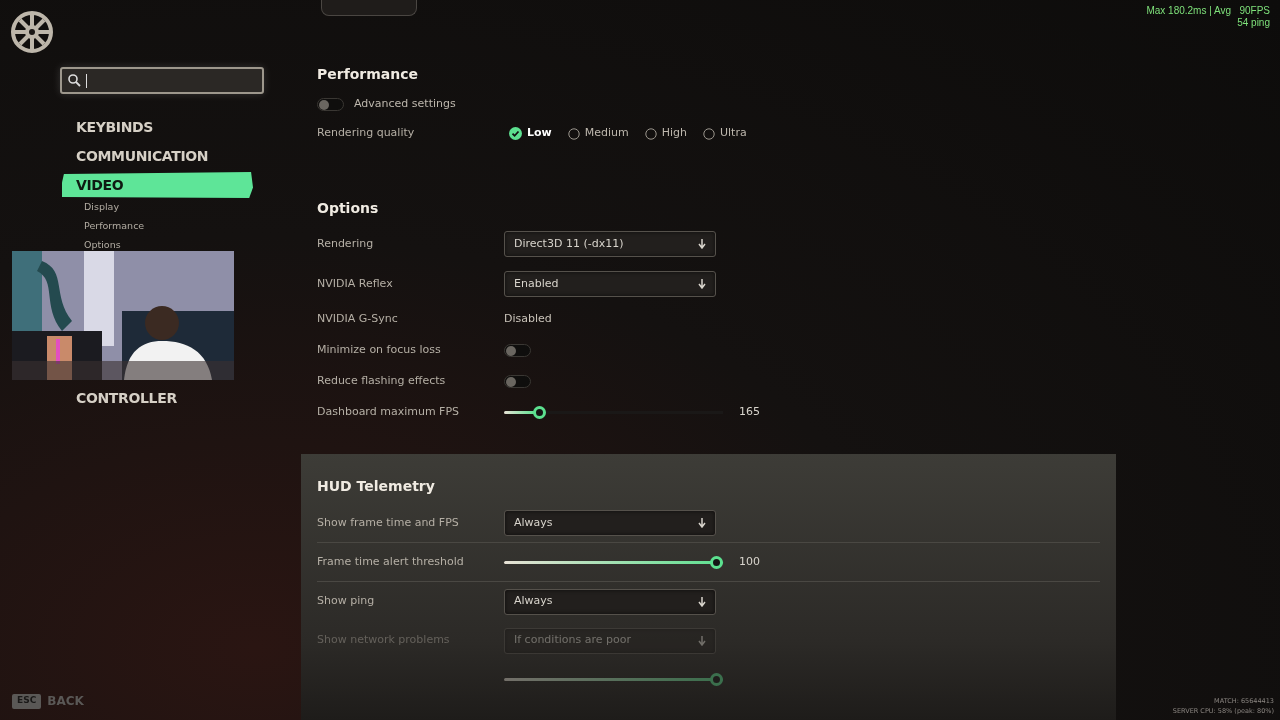  I want to click on setting-value: Disabled, so click(528, 319).